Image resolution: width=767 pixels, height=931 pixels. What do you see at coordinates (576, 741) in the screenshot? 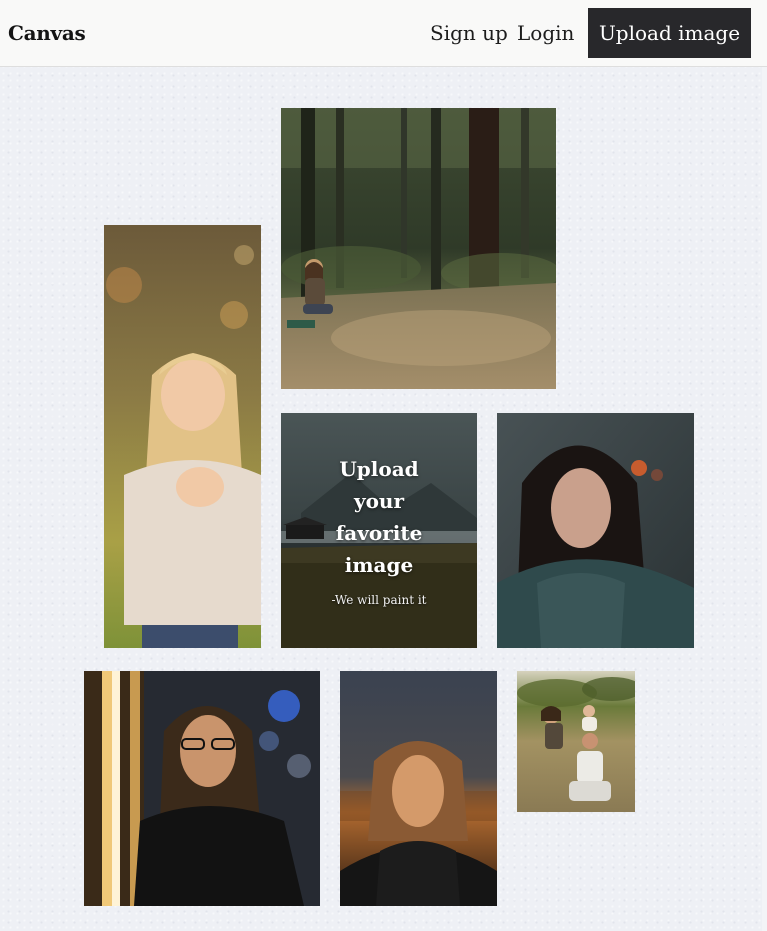
I see `photo-family-field` at bounding box center [576, 741].